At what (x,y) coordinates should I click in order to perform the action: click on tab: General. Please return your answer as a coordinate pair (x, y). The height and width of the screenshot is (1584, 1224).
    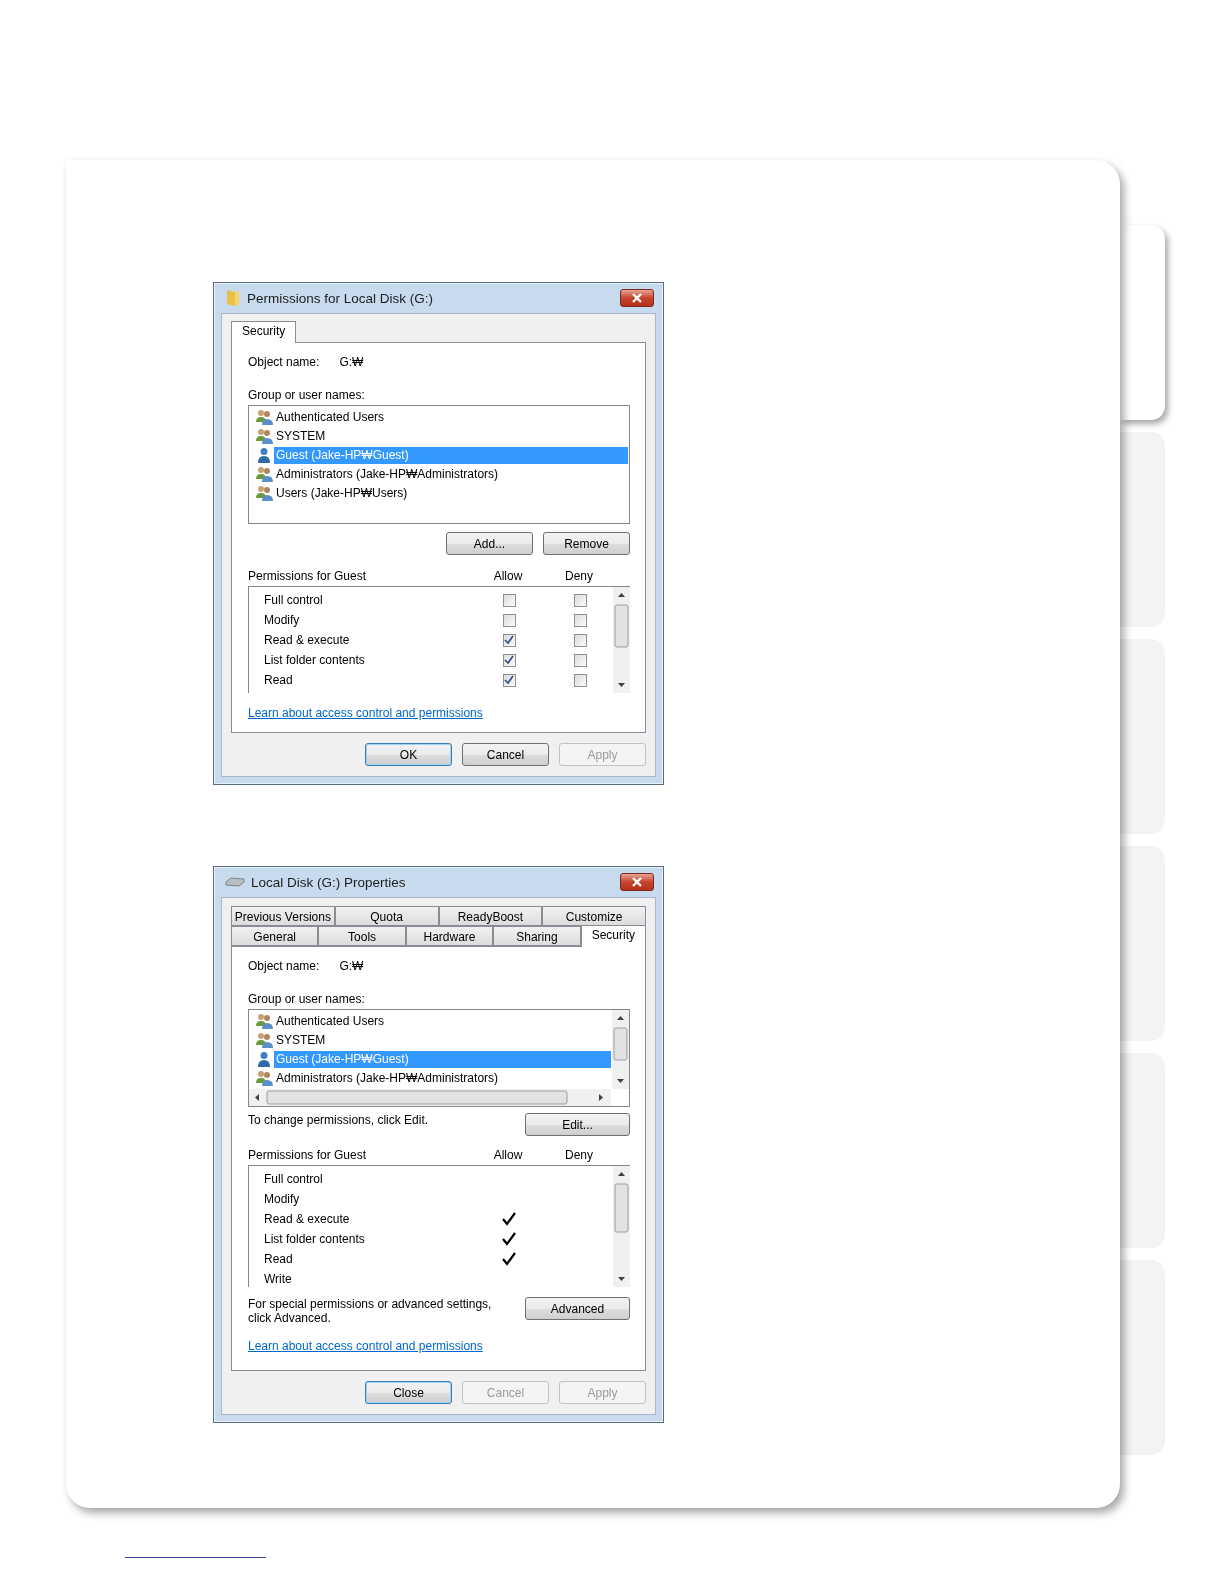
    Looking at the image, I should click on (275, 936).